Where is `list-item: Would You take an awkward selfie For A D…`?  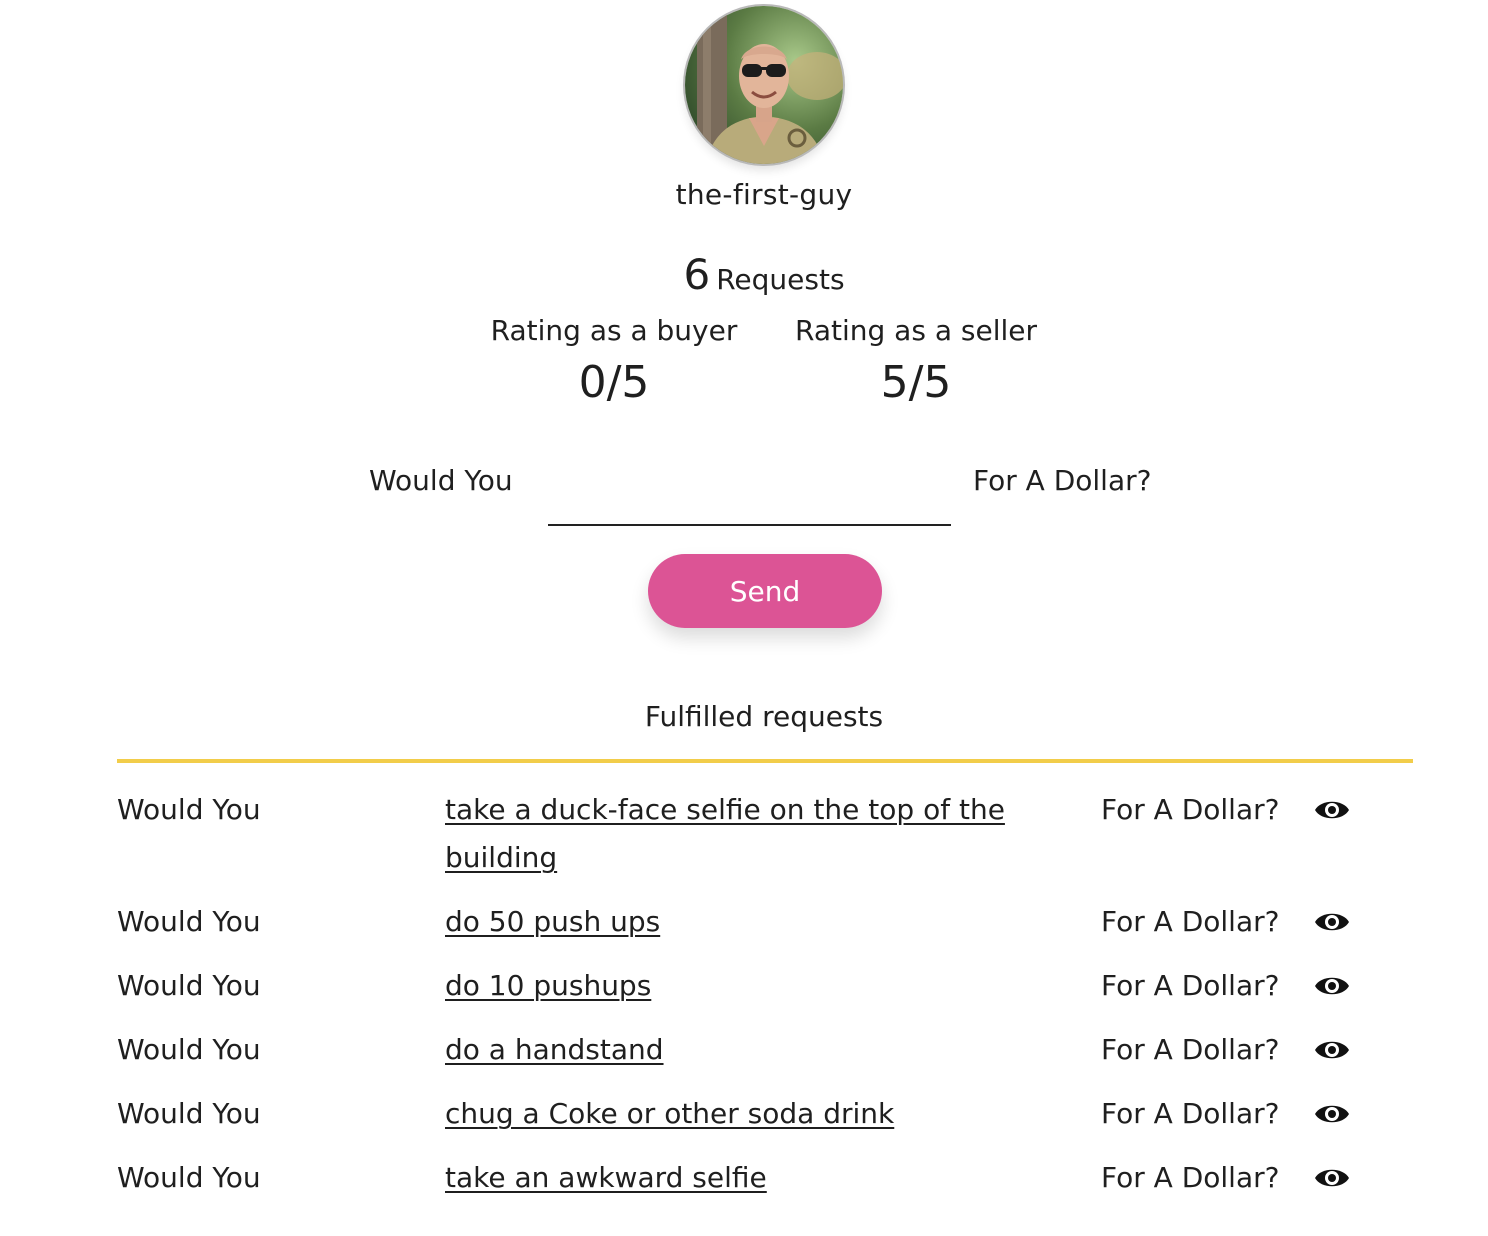 list-item: Would You take an awkward selfie For A D… is located at coordinates (765, 1178).